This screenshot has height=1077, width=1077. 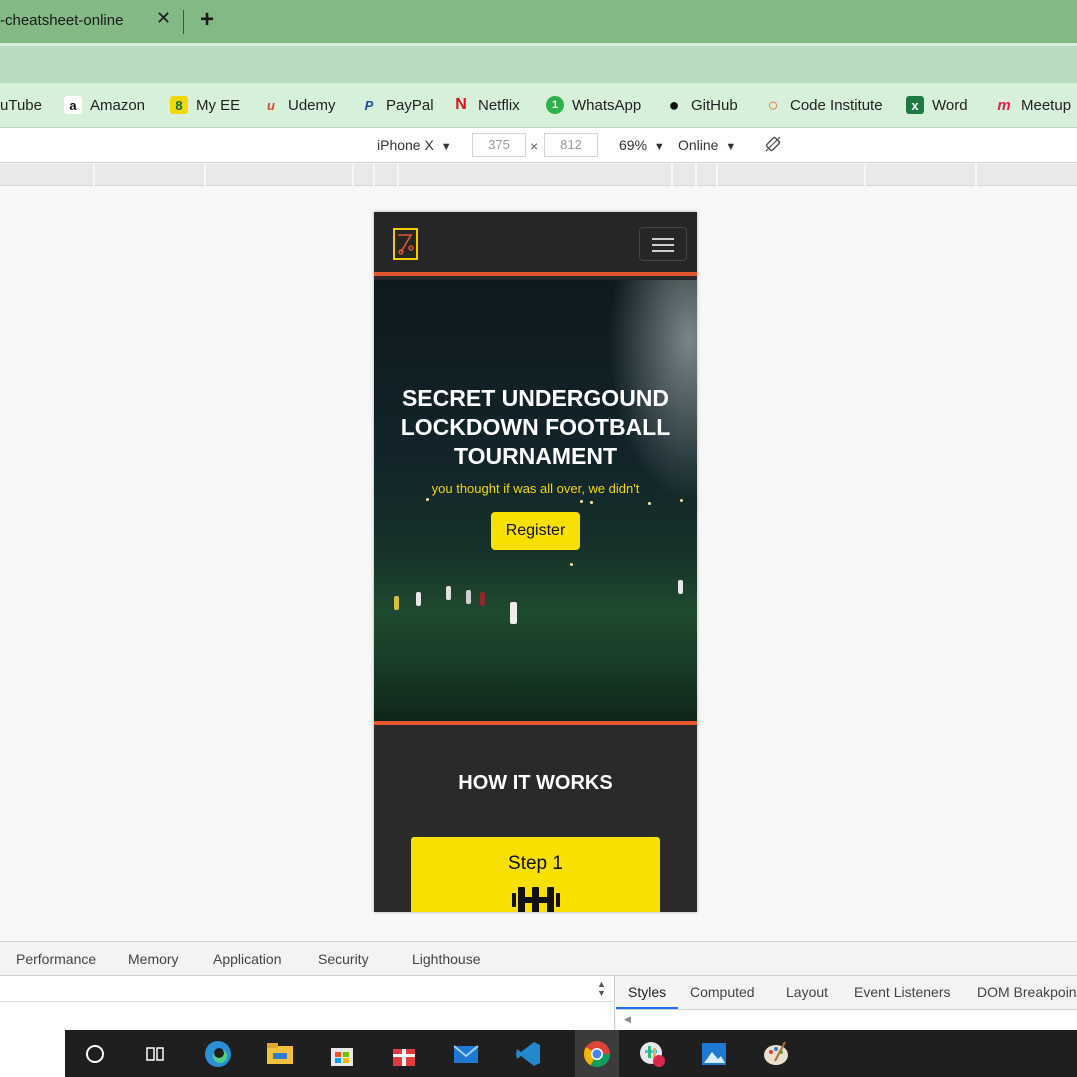 I want to click on how-it-works-section: HOW IT WORKS Step 1, so click(x=535, y=820).